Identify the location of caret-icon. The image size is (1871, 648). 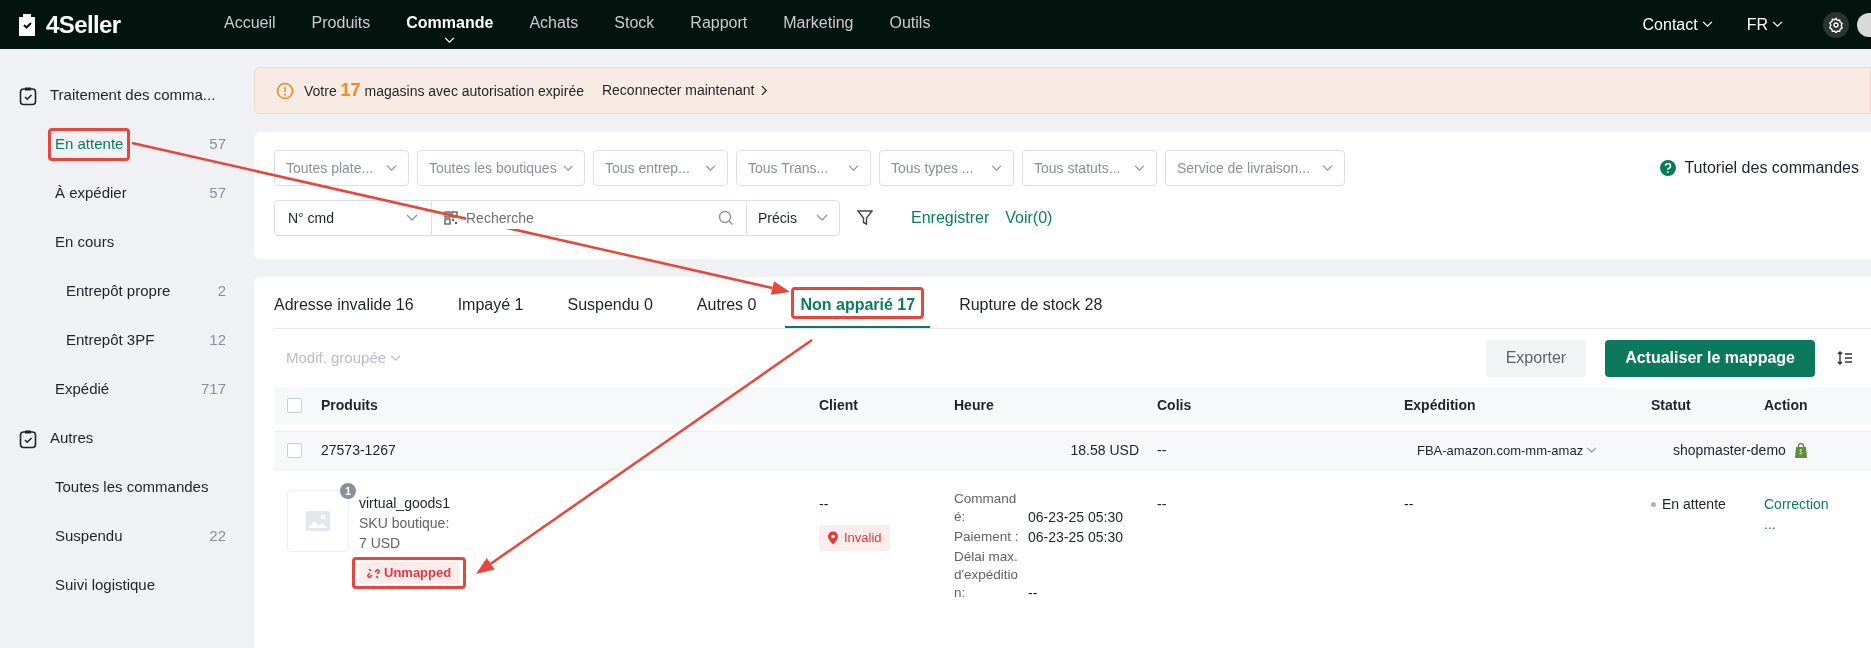
(450, 40).